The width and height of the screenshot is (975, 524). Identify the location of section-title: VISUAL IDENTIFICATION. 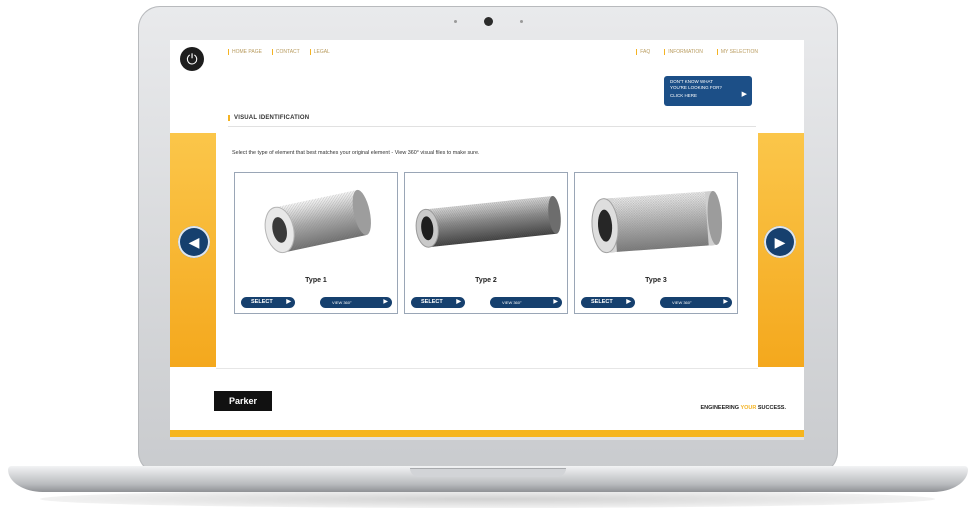
(268, 118).